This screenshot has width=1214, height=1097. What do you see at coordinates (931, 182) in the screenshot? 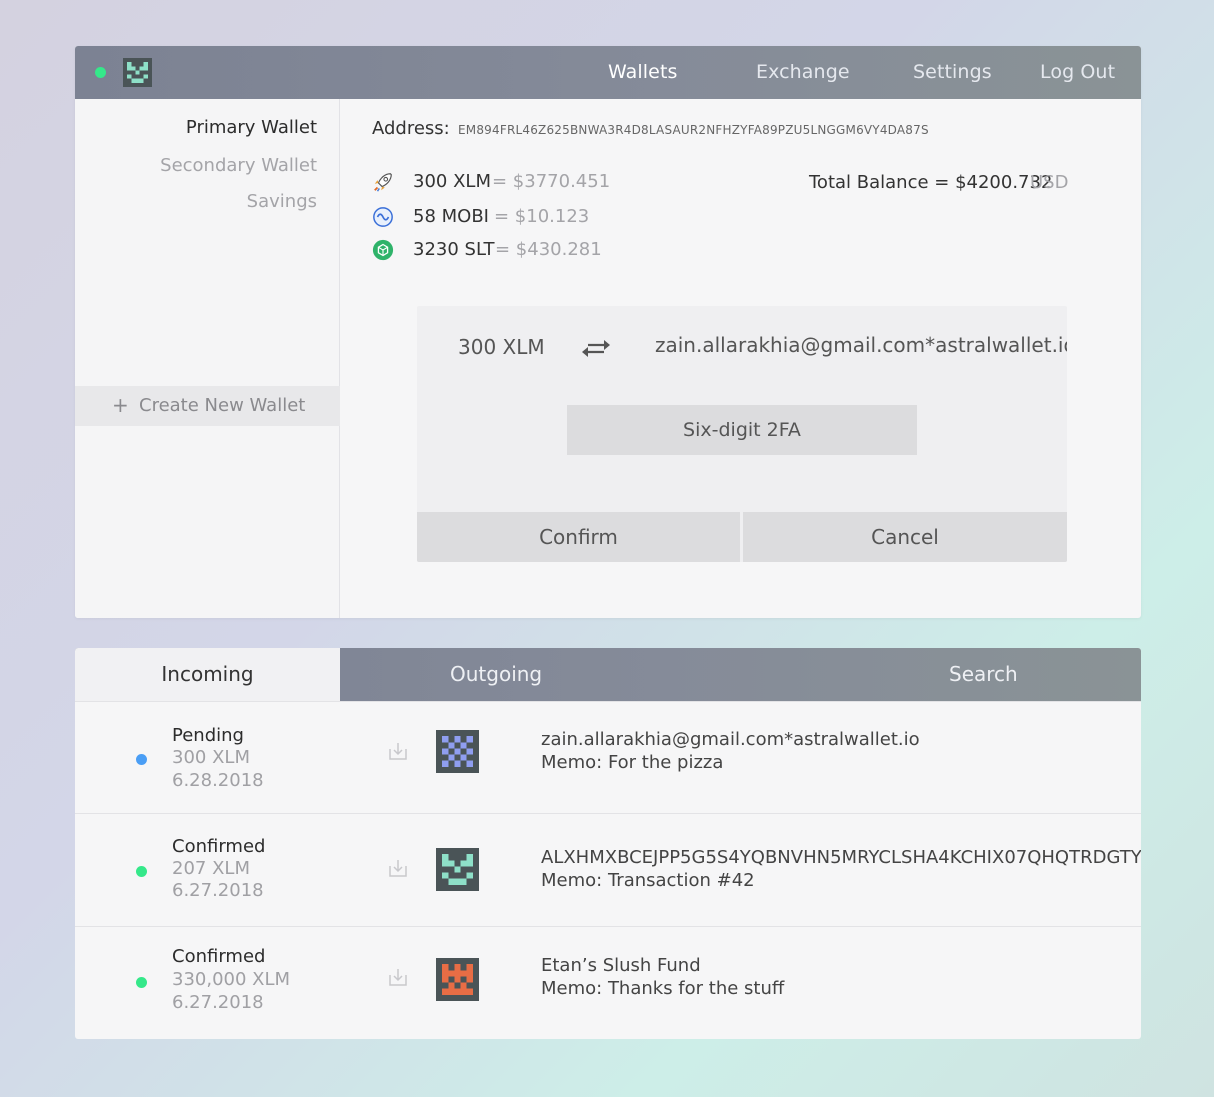
I see `total-balance: Total Balance = $4200.732` at bounding box center [931, 182].